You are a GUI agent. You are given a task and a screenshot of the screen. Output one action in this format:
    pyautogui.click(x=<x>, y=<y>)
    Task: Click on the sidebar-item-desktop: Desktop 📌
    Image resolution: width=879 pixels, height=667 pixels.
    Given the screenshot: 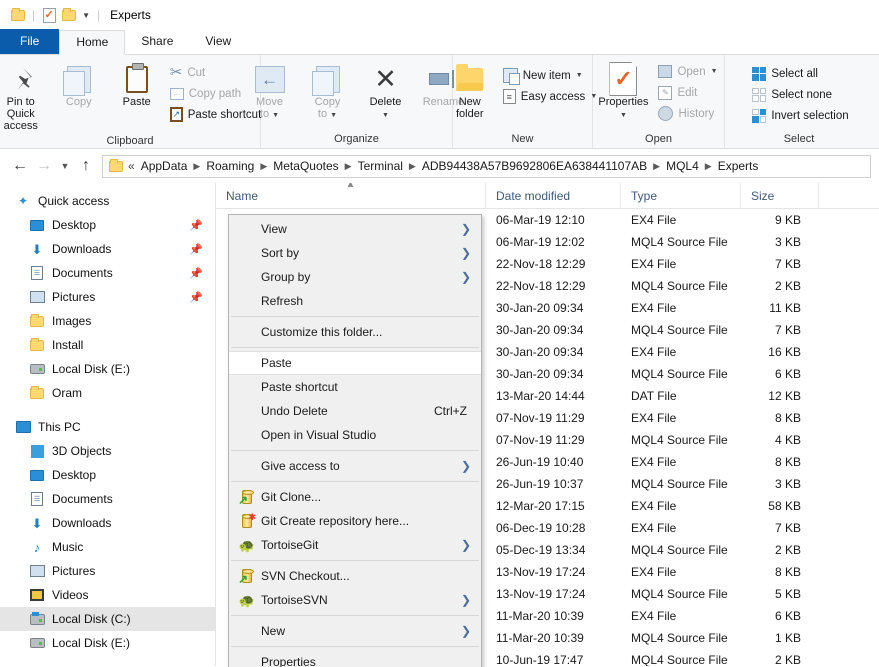 What is the action you would take?
    pyautogui.click(x=107, y=225)
    